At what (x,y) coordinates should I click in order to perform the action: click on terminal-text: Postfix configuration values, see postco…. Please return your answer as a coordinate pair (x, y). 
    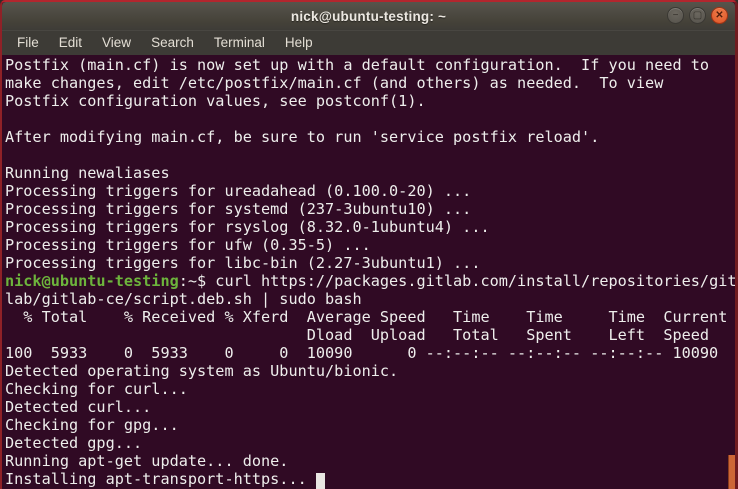
    Looking at the image, I should click on (215, 101).